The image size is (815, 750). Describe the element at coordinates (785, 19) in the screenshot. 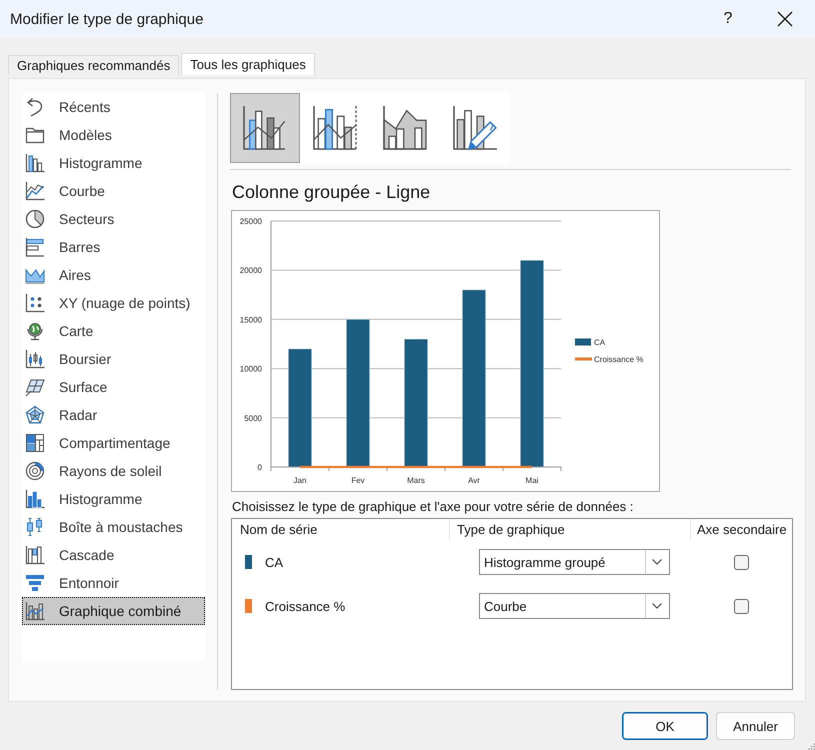

I see `close-icon` at that location.